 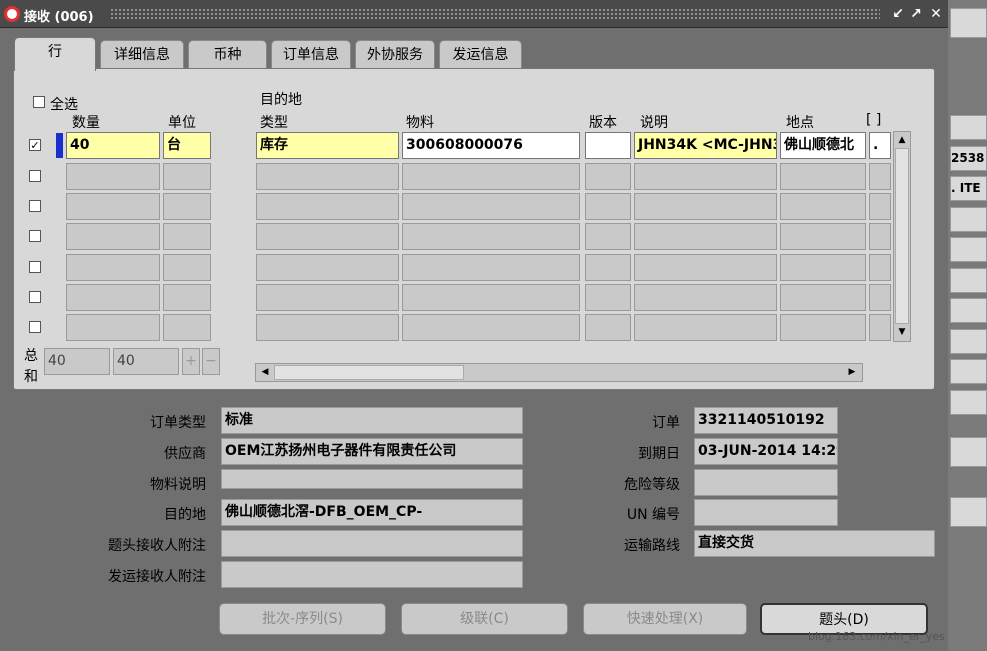 I want to click on order-number-field: 3321140510192, so click(x=766, y=420).